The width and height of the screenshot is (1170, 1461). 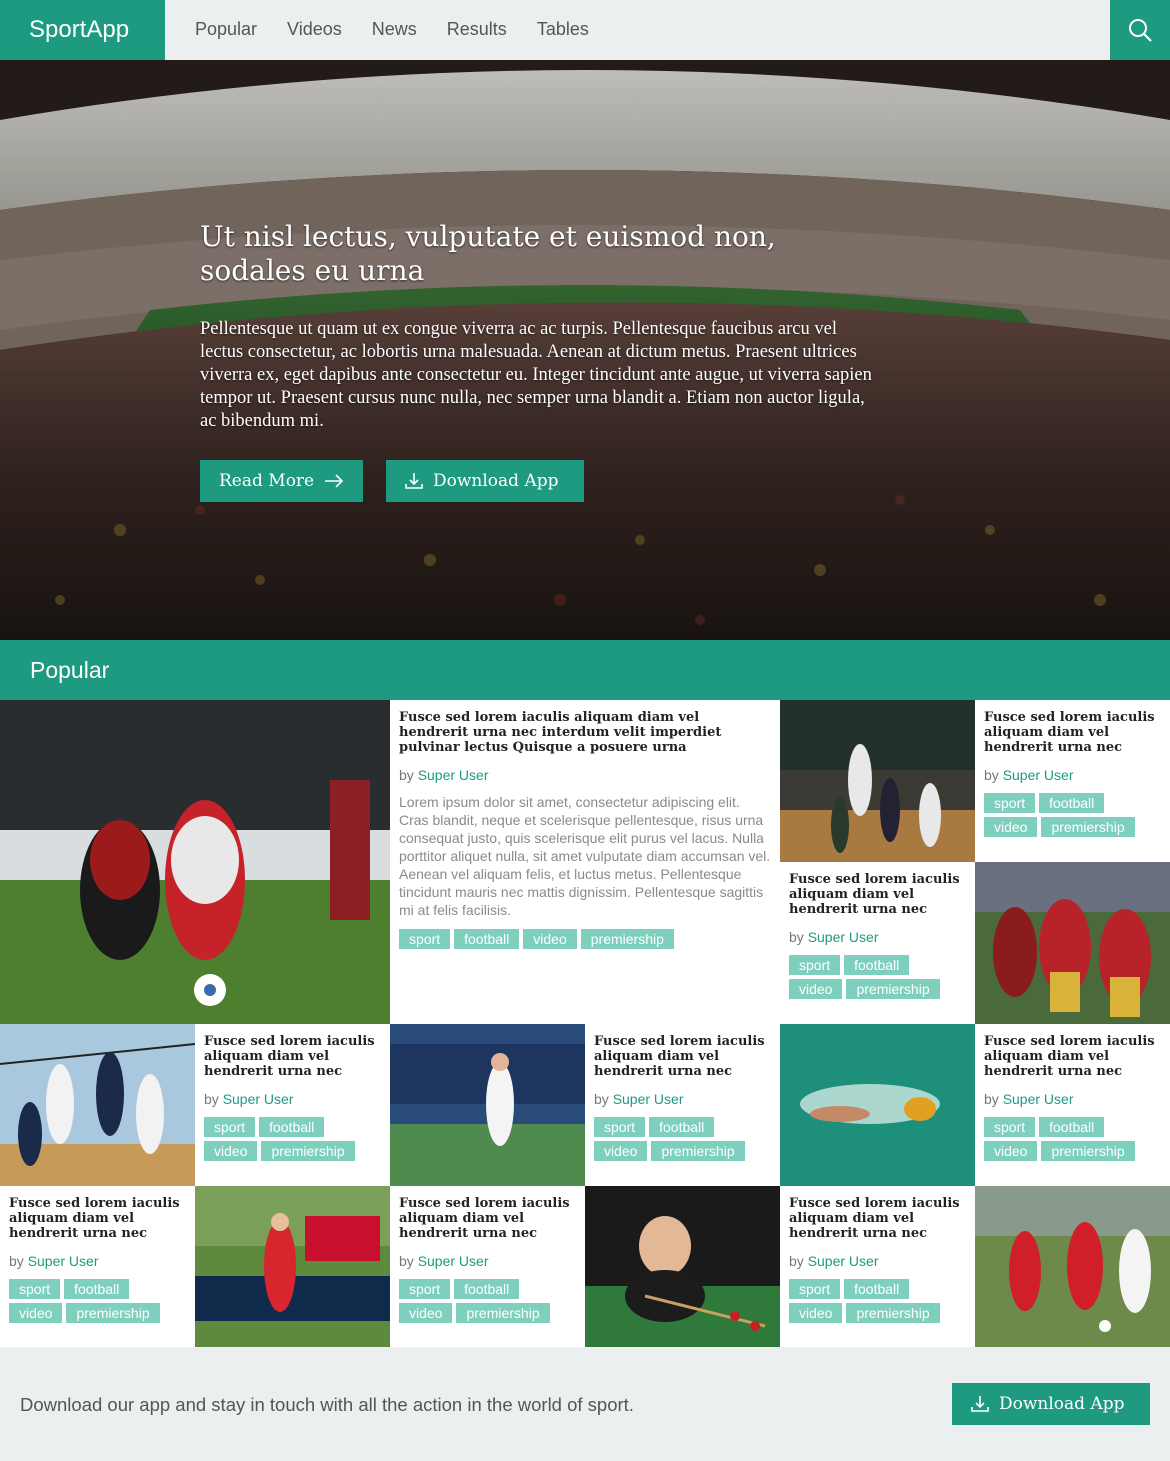 I want to click on read-more-label: Read More, so click(x=267, y=481).